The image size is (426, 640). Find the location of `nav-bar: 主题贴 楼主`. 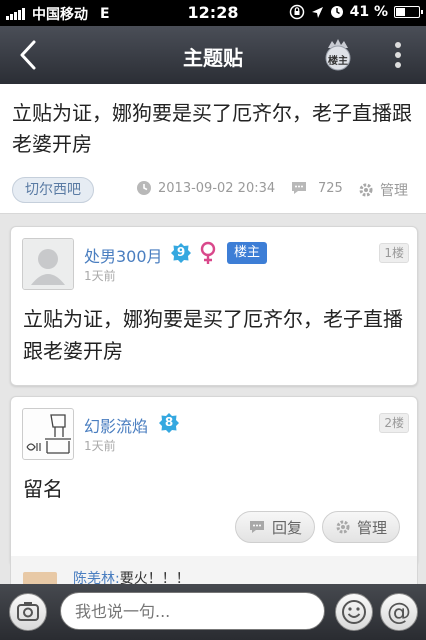

nav-bar: 主题贴 楼主 is located at coordinates (213, 55).